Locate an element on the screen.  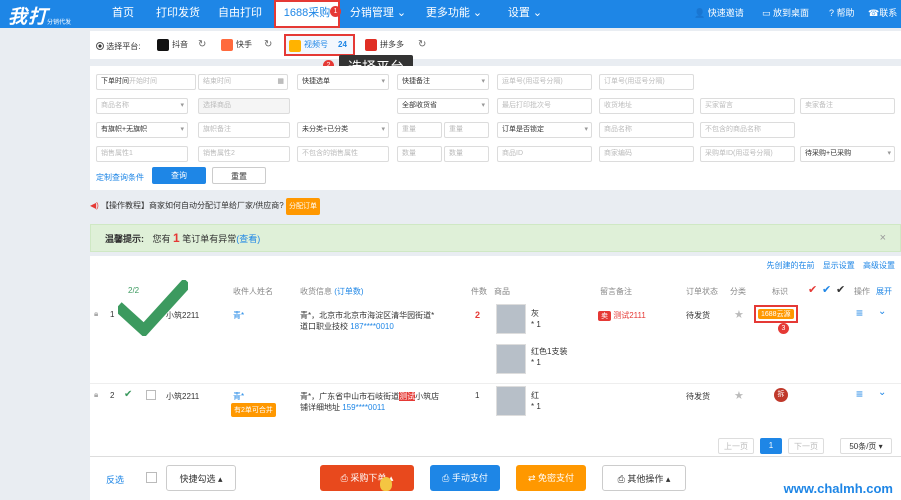
nav-home: 首页 is located at coordinates (123, 14).